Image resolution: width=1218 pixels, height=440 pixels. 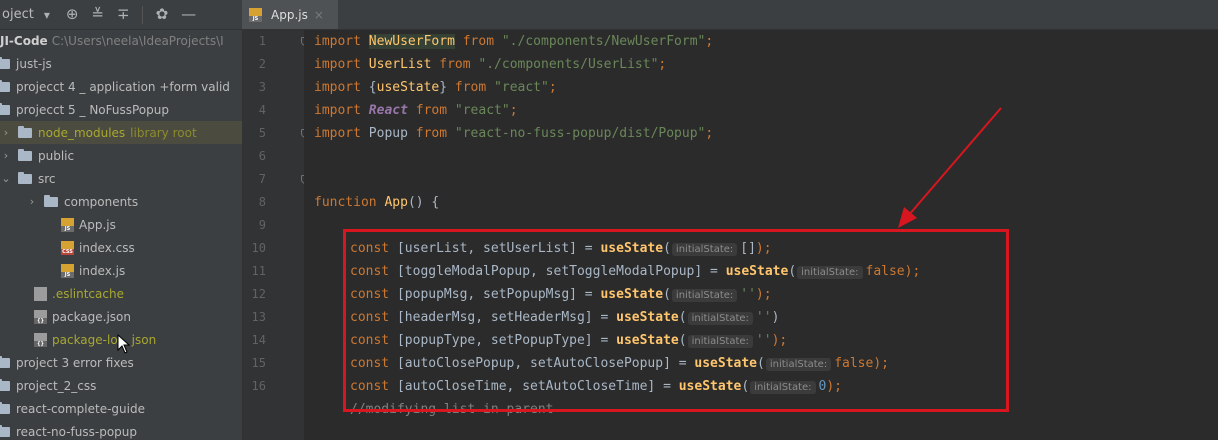 I want to click on close-tab-icon: ×, so click(x=319, y=15).